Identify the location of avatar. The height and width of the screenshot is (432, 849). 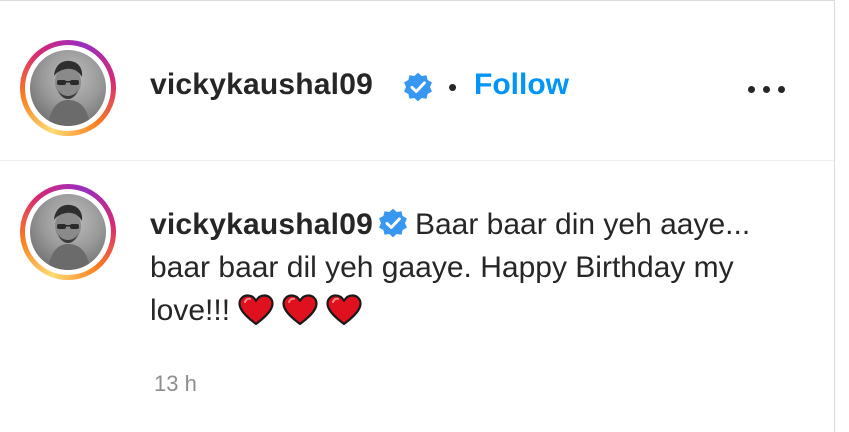
(68, 88).